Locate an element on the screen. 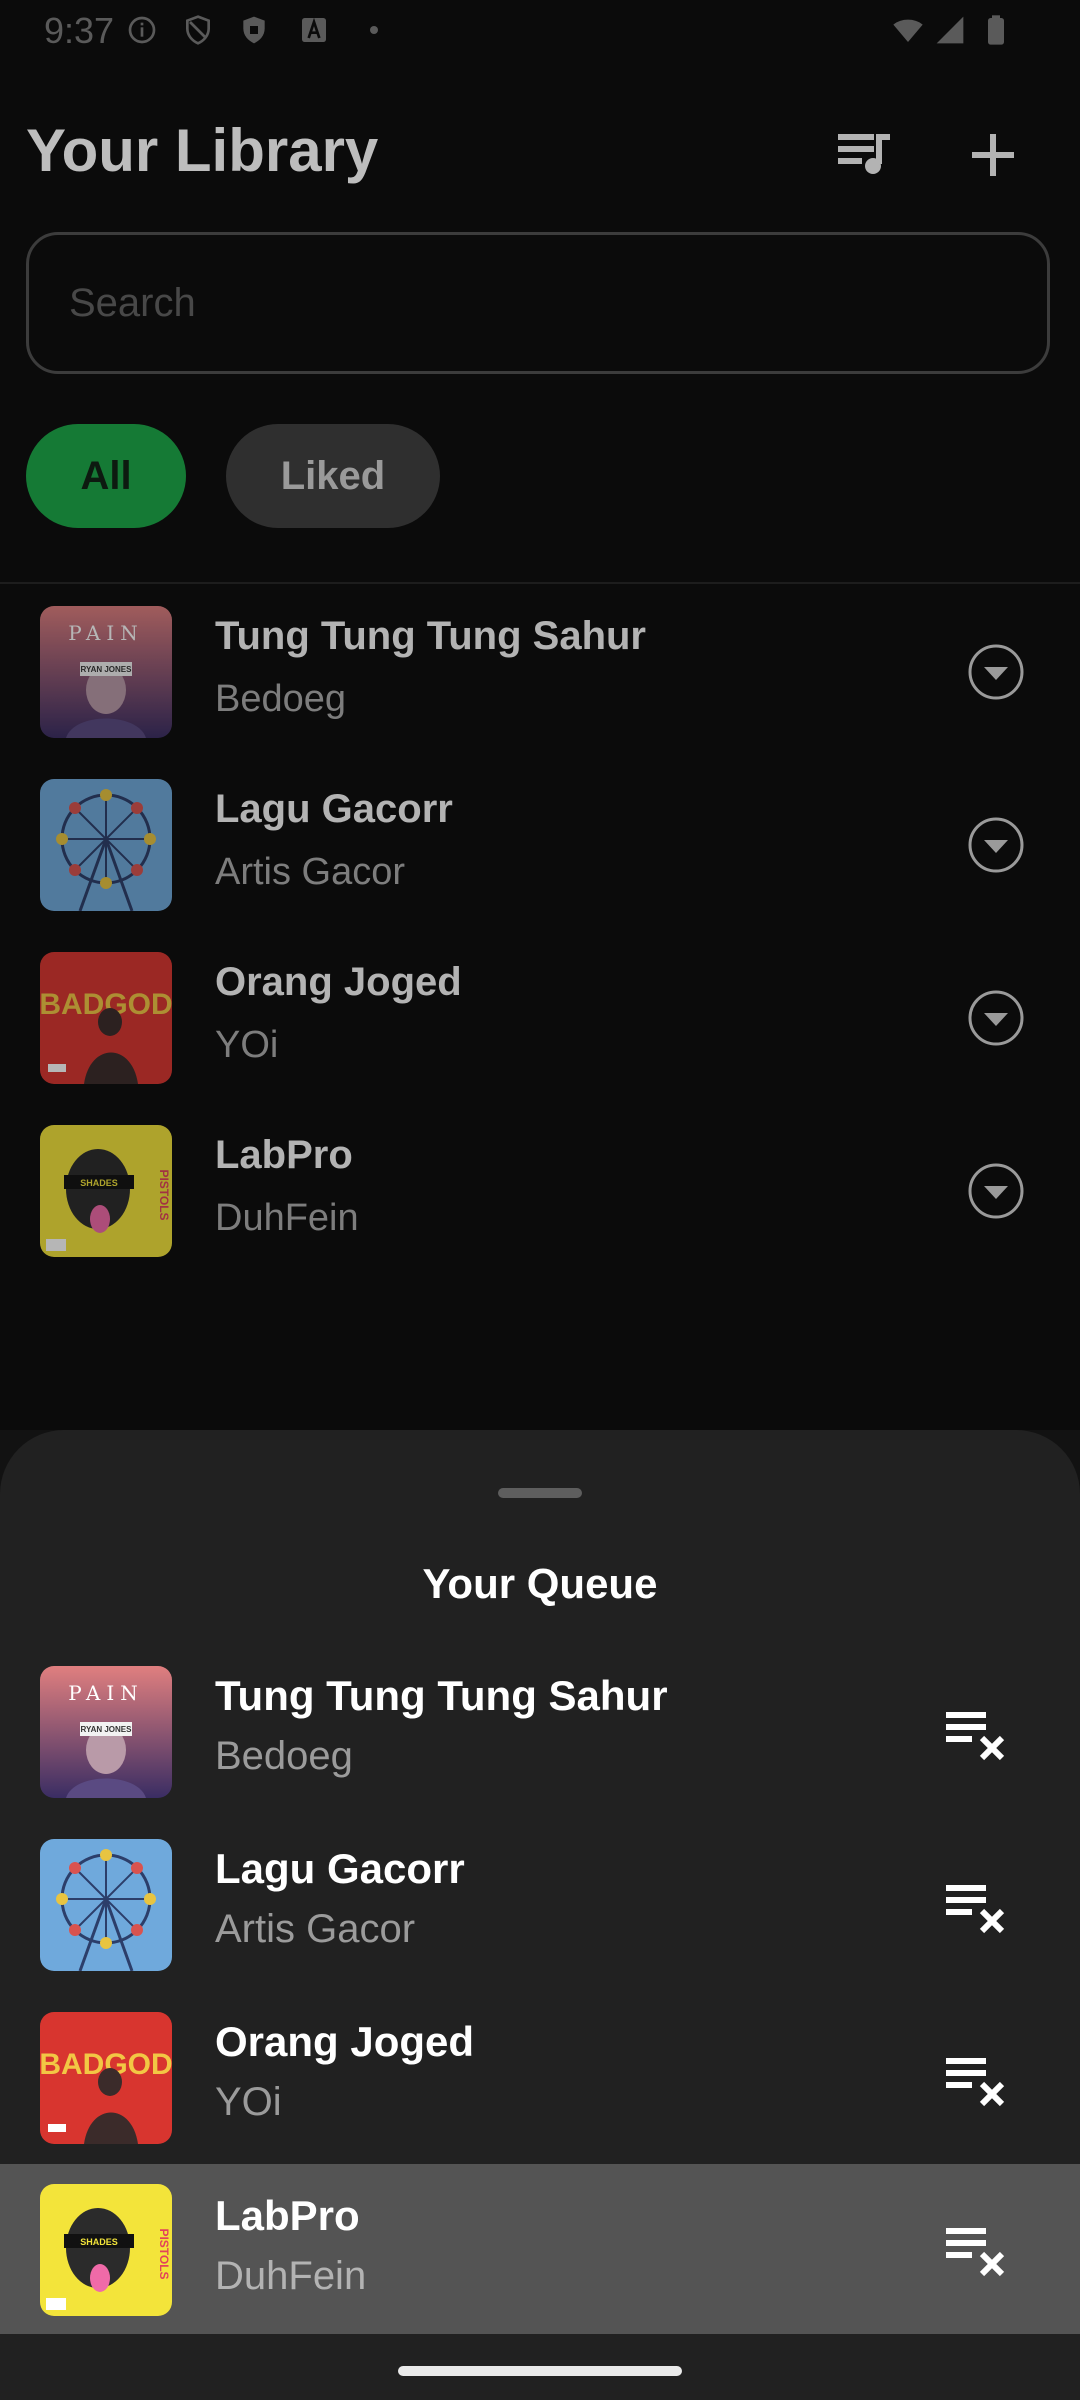 The height and width of the screenshot is (2400, 1080). library-item: Lagu Gacorr Artis Gacor is located at coordinates (540, 833).